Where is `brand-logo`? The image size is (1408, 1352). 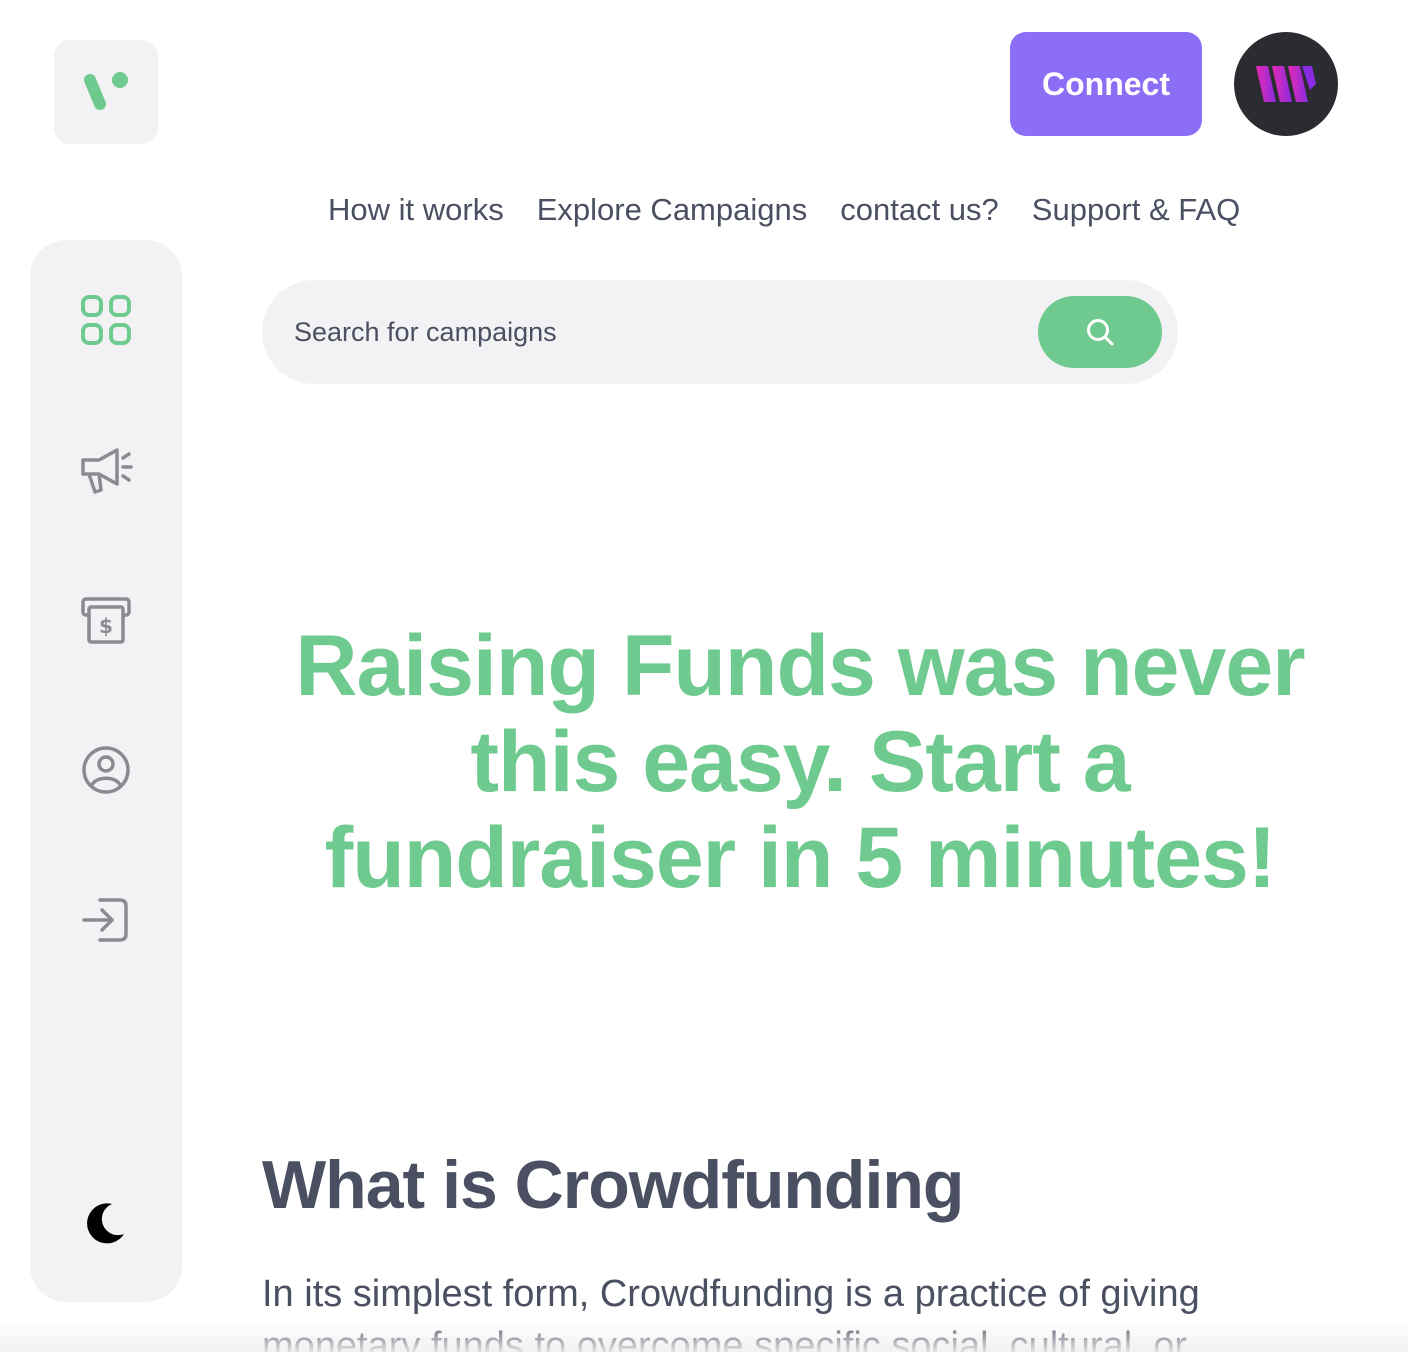
brand-logo is located at coordinates (106, 92).